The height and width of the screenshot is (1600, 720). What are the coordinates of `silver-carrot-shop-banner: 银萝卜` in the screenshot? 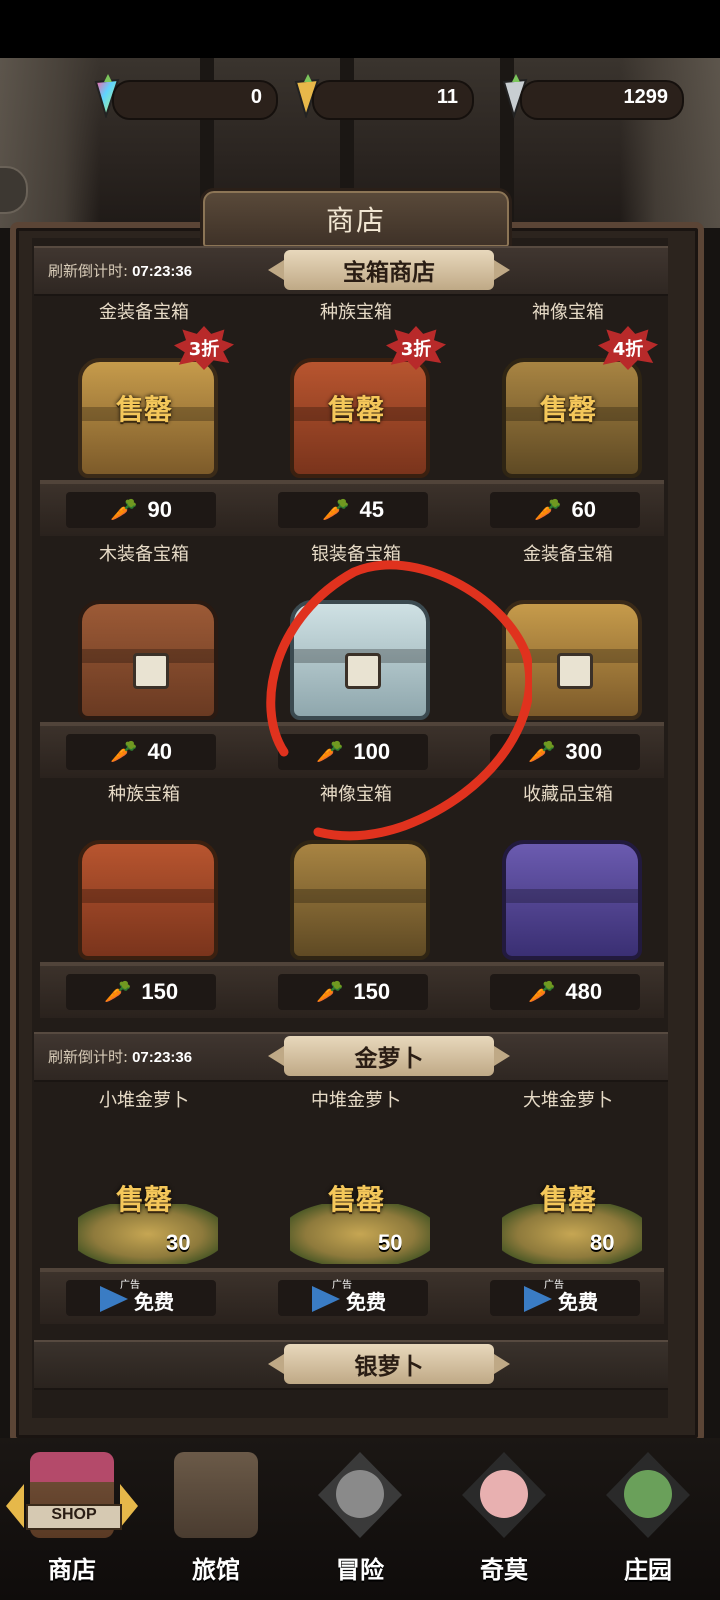 It's located at (351, 1365).